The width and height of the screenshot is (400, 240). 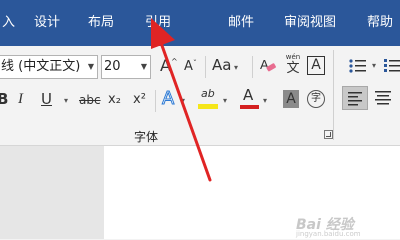 I want to click on numbered-list-icon, so click(x=392, y=65).